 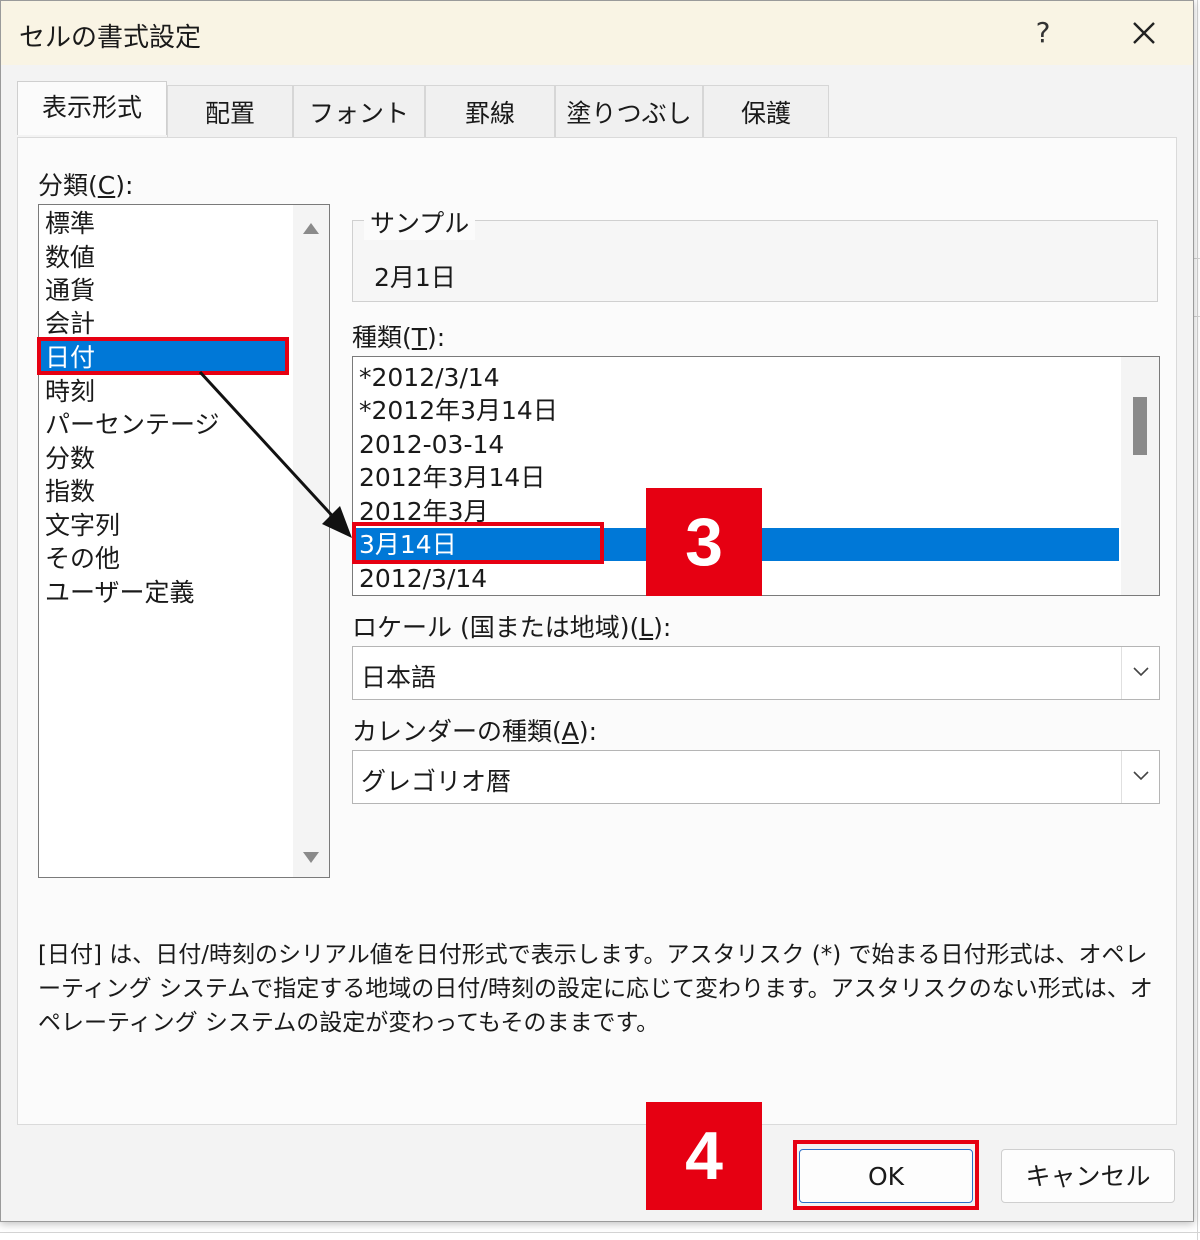 What do you see at coordinates (1140, 476) in the screenshot?
I see `type-scrollbar` at bounding box center [1140, 476].